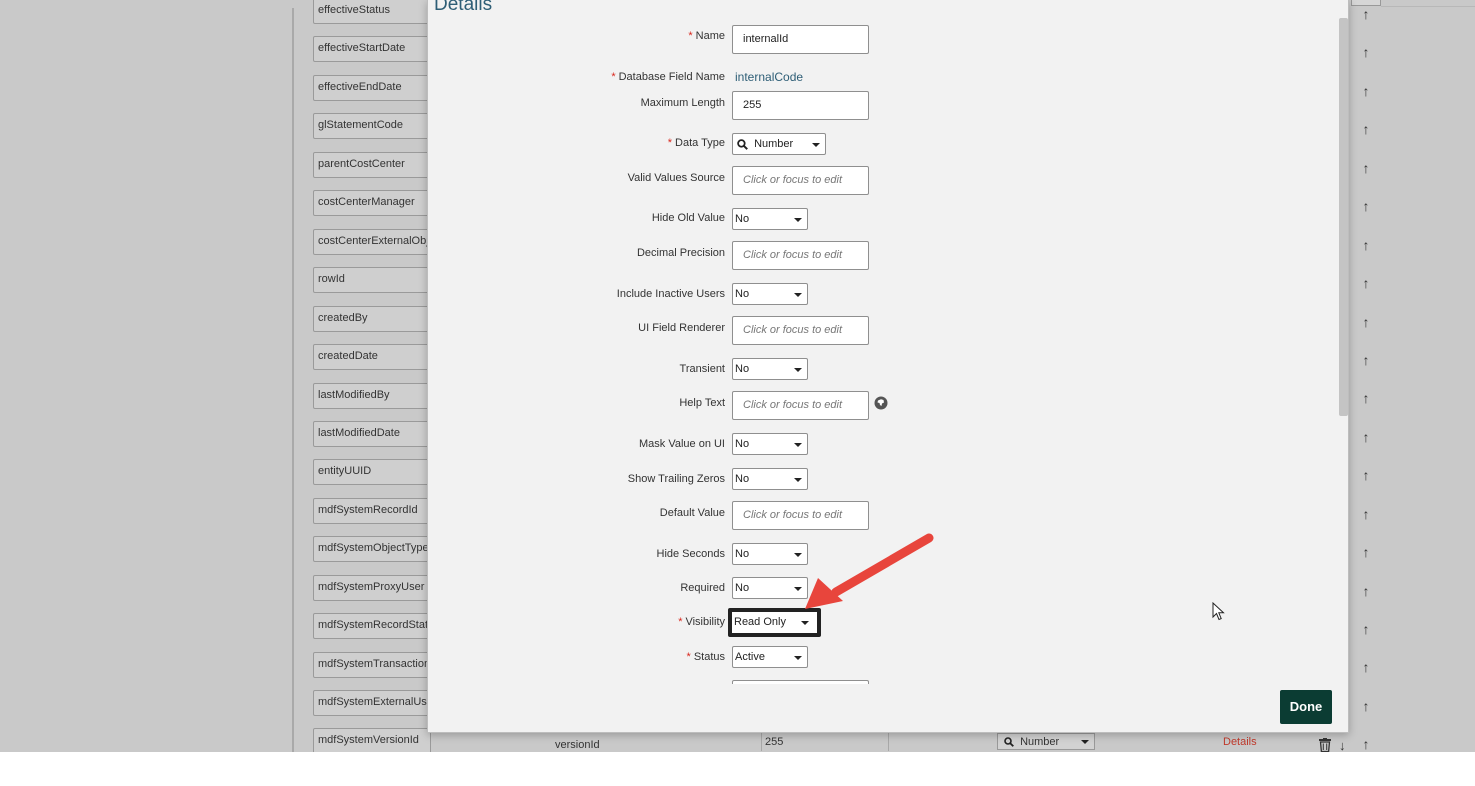 The image size is (1475, 786). Describe the element at coordinates (770, 219) in the screenshot. I see `hide-old-value-select: No` at that location.